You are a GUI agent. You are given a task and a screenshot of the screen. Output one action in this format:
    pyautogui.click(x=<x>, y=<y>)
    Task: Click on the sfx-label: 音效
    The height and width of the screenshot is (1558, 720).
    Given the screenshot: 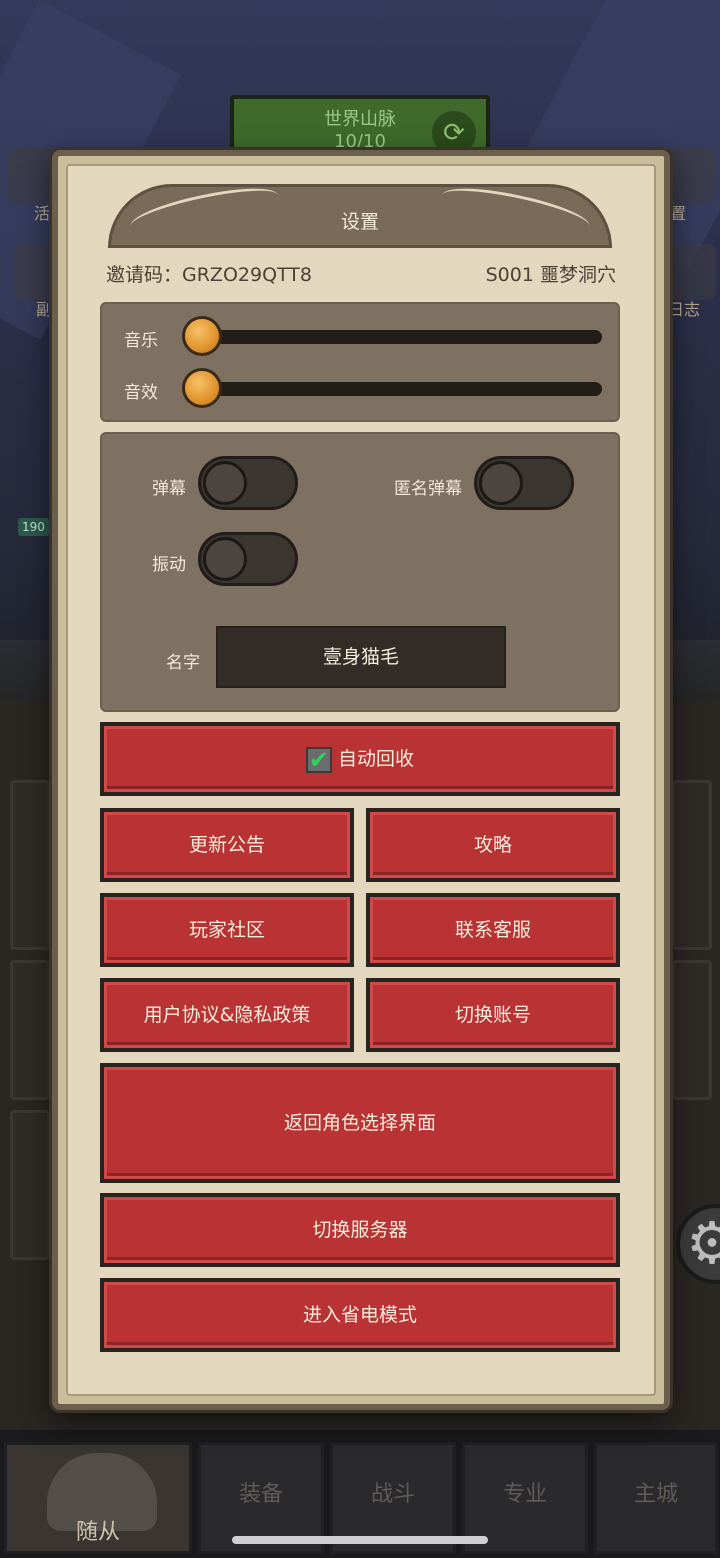 What is the action you would take?
    pyautogui.click(x=141, y=393)
    